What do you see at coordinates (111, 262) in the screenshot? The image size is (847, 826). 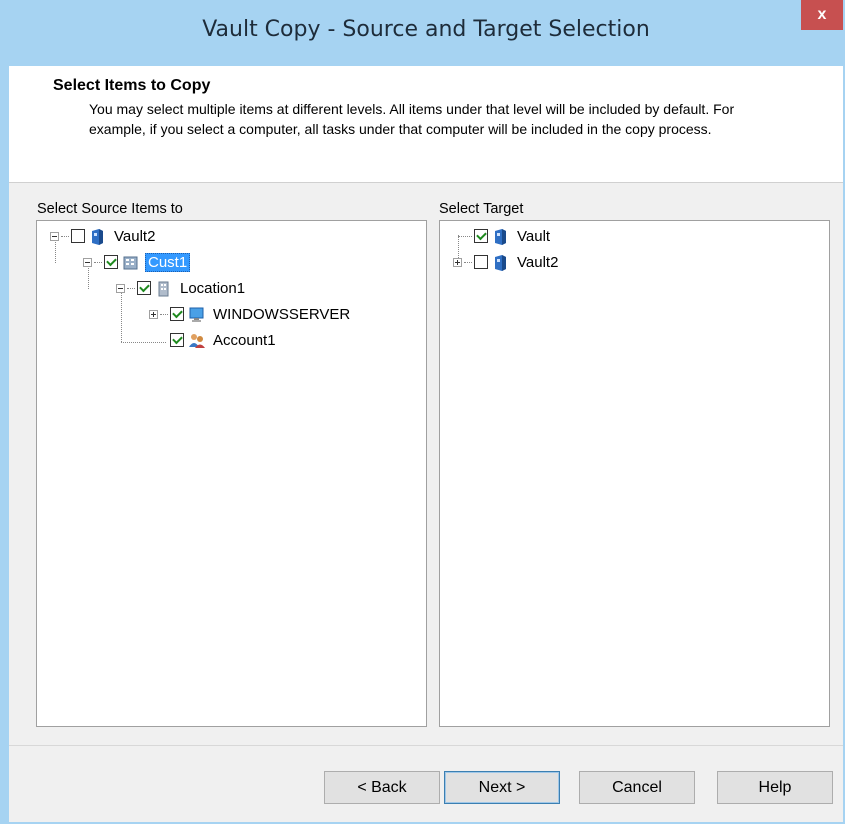 I see `checkbox-cust1` at bounding box center [111, 262].